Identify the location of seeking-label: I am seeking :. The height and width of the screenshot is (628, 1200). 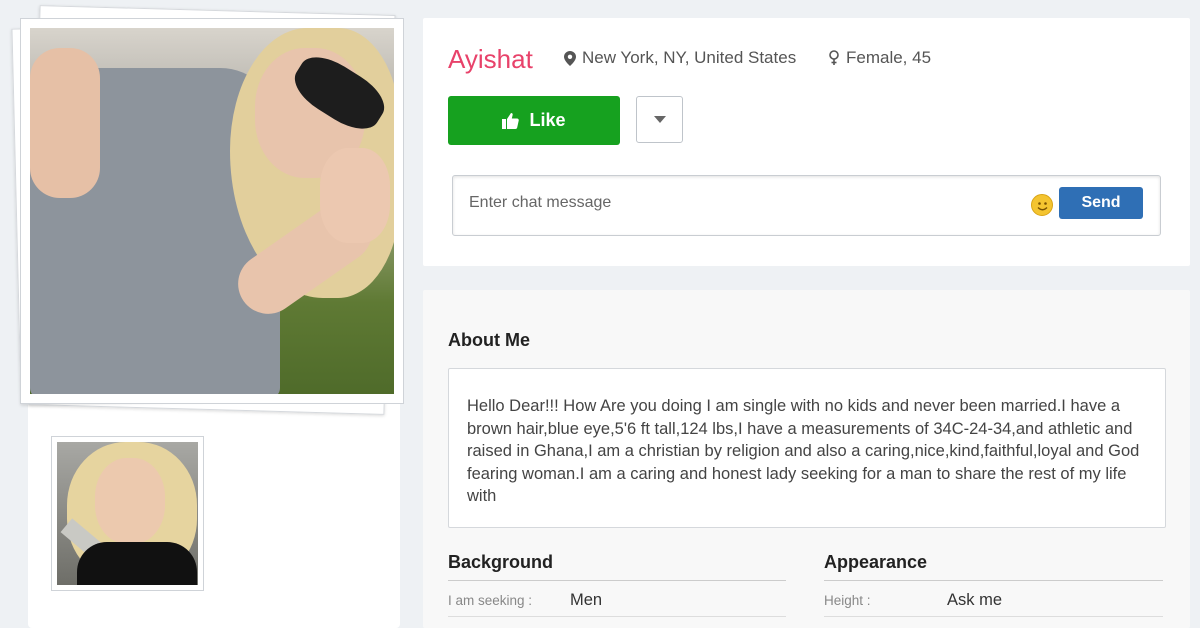
(490, 600).